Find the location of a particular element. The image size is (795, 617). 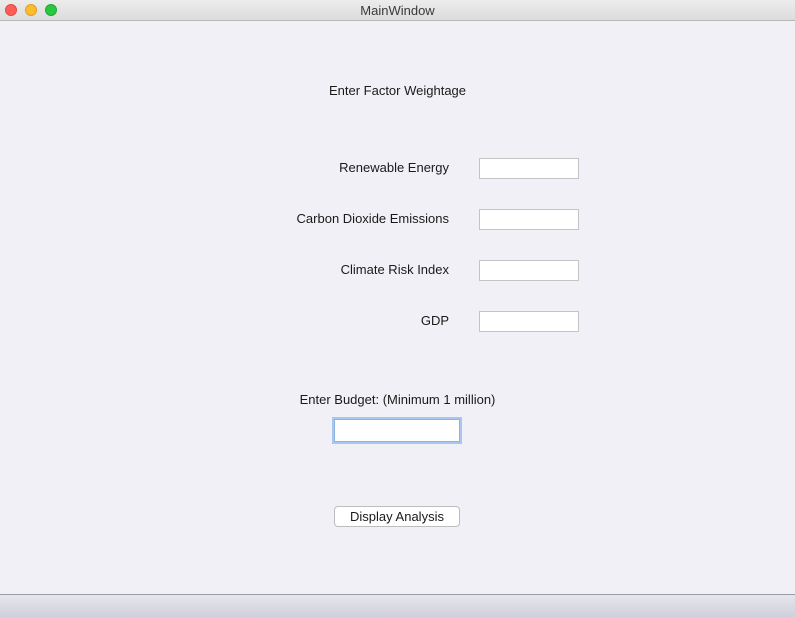

gdp-label: GDP is located at coordinates (434, 320).